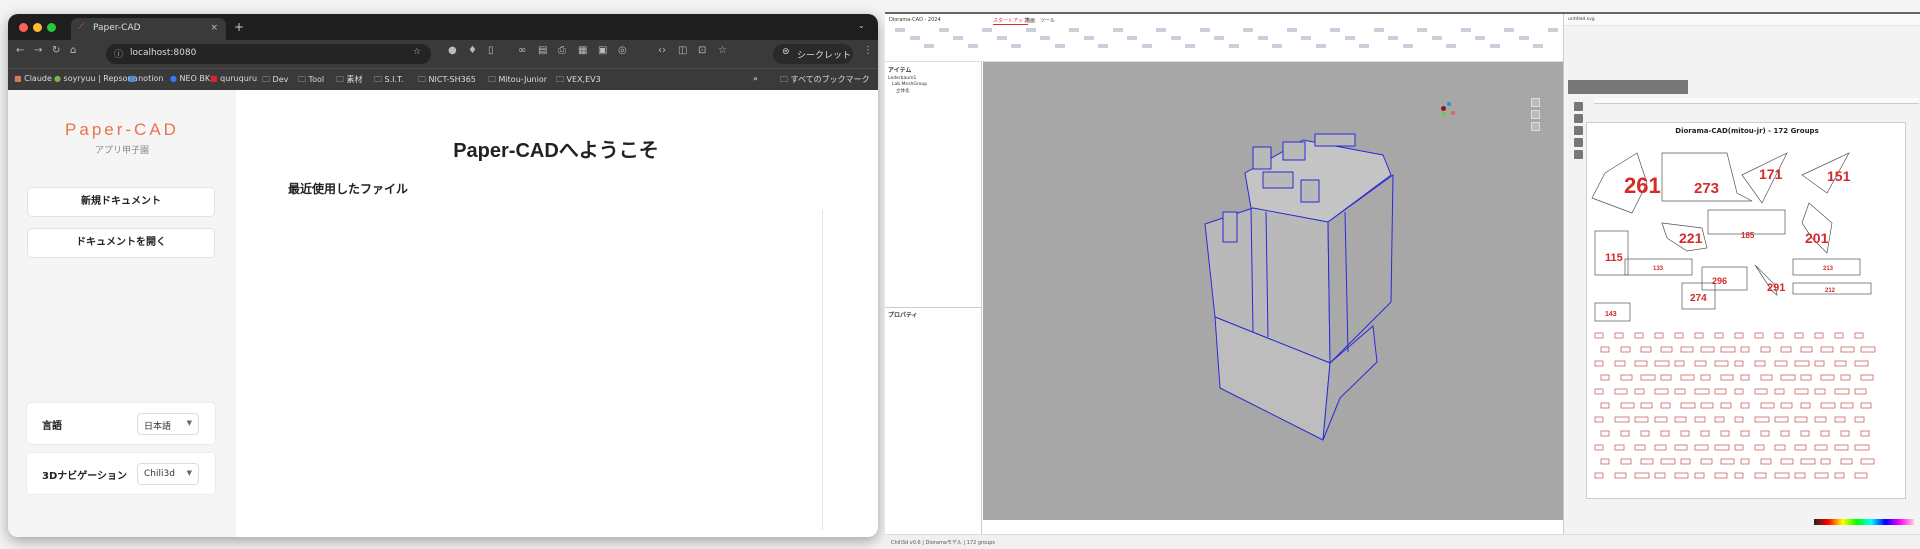 The image size is (1920, 549). What do you see at coordinates (1047, 20) in the screenshot?
I see `ribbon-tab: ツール` at bounding box center [1047, 20].